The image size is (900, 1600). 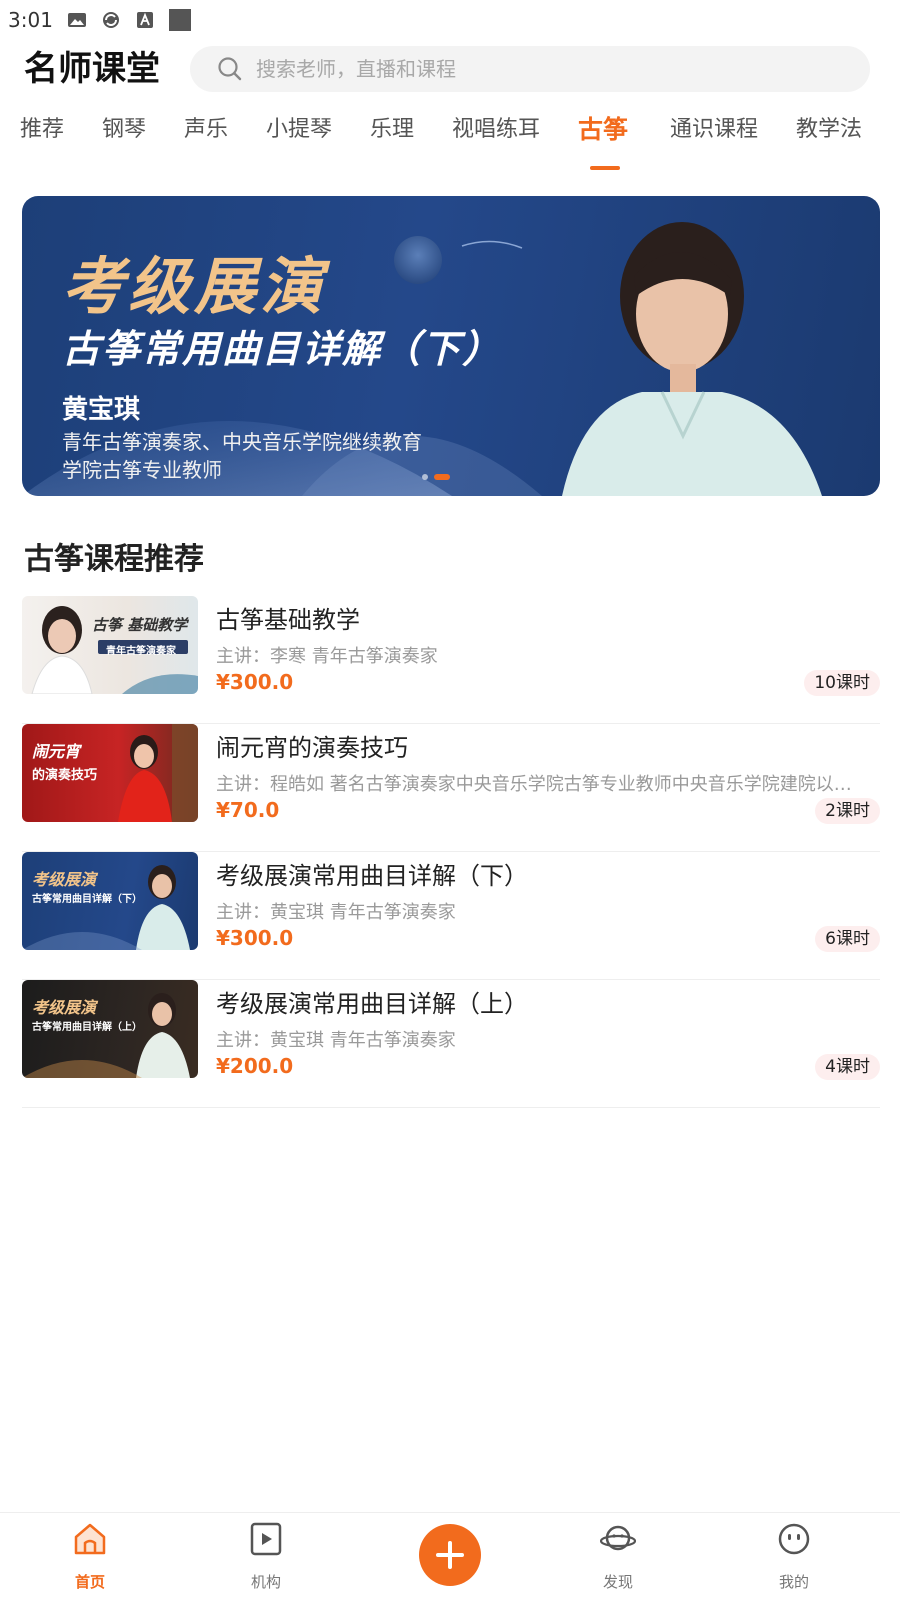 What do you see at coordinates (450, 20) in the screenshot?
I see `status-bar: 3:01` at bounding box center [450, 20].